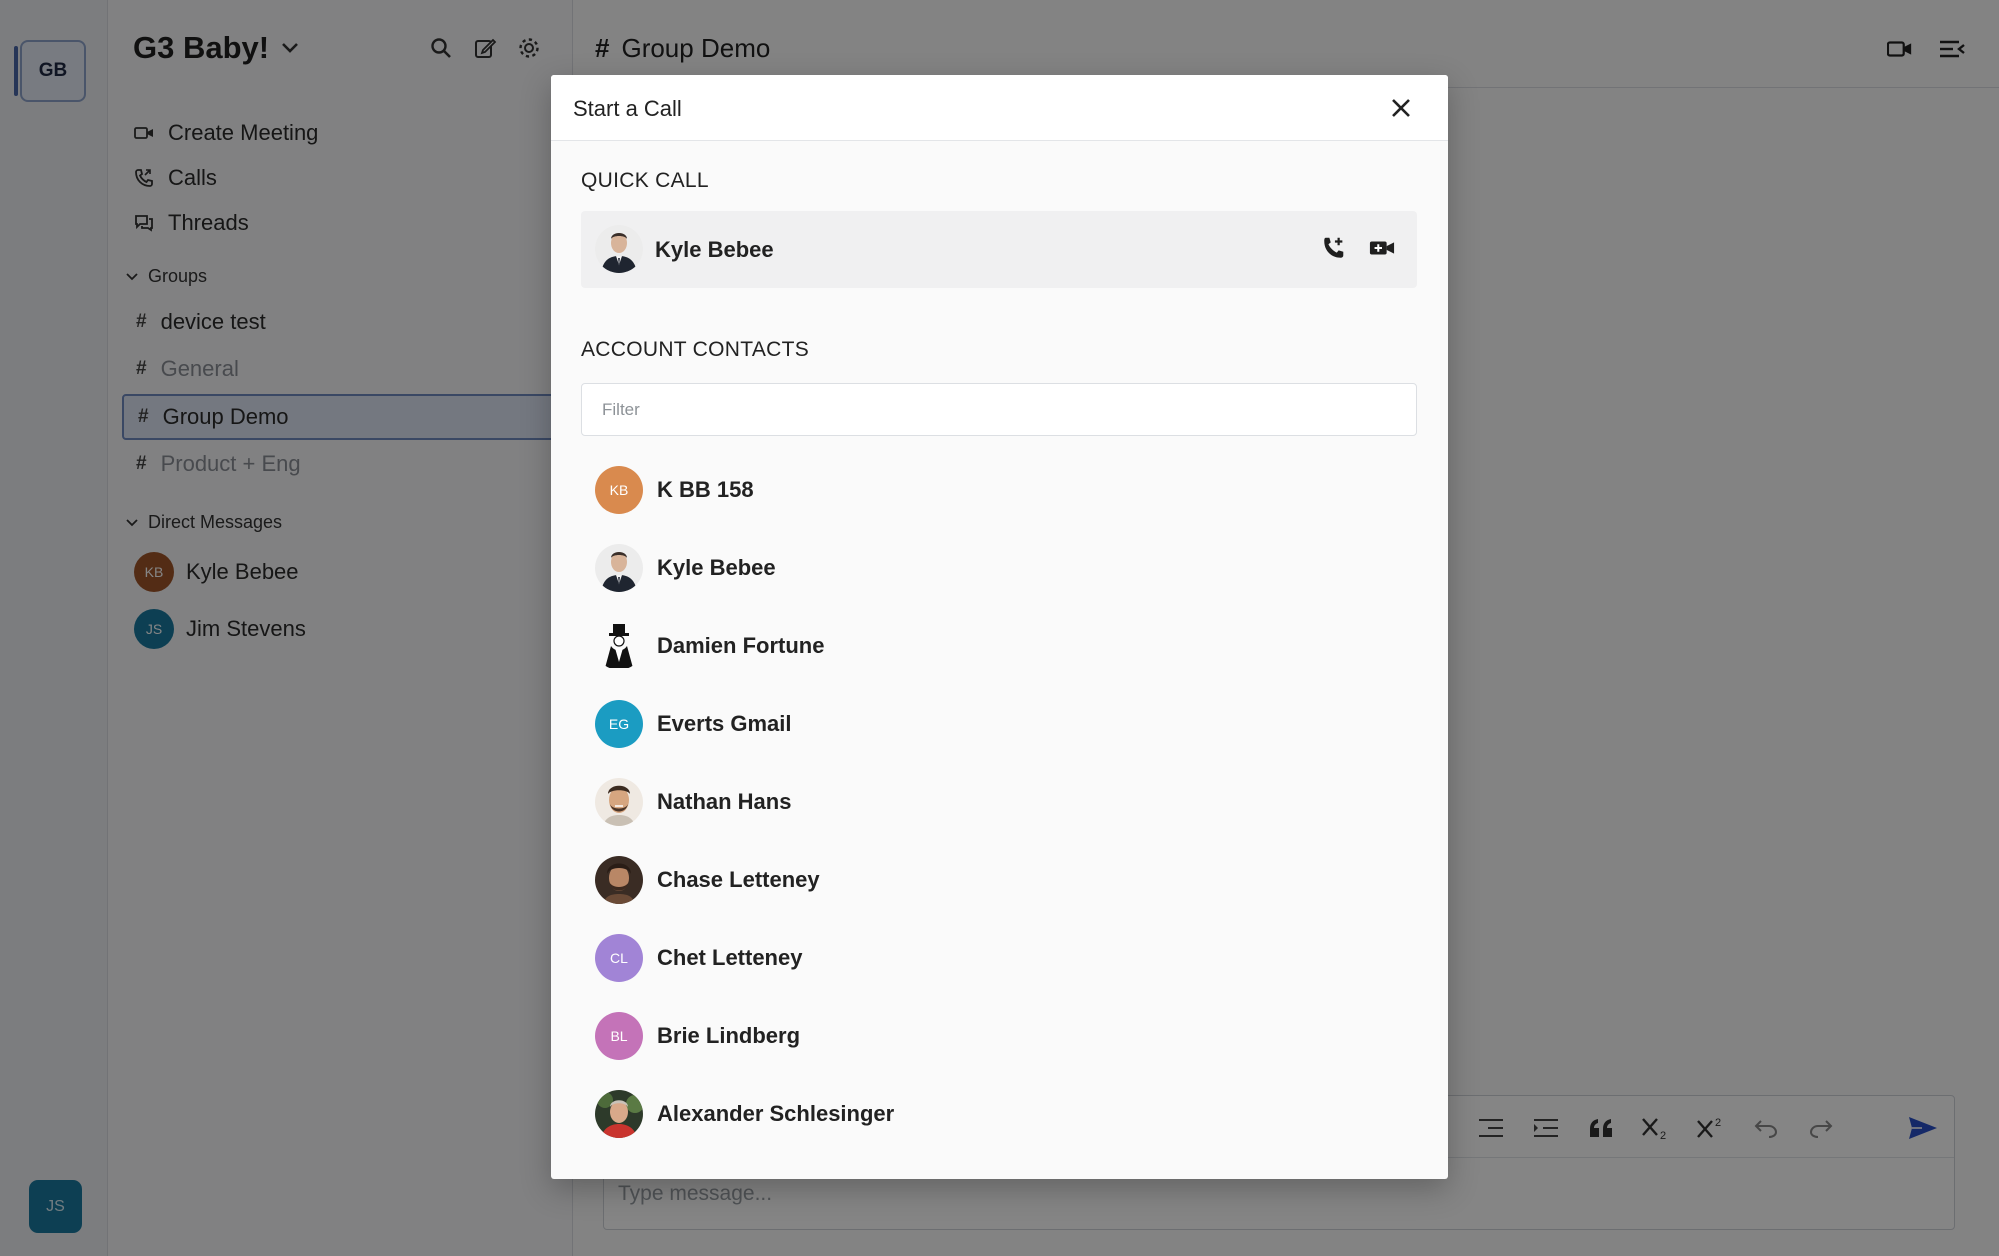 This screenshot has width=1999, height=1256. I want to click on contact-item: Nathan Hans, so click(995, 802).